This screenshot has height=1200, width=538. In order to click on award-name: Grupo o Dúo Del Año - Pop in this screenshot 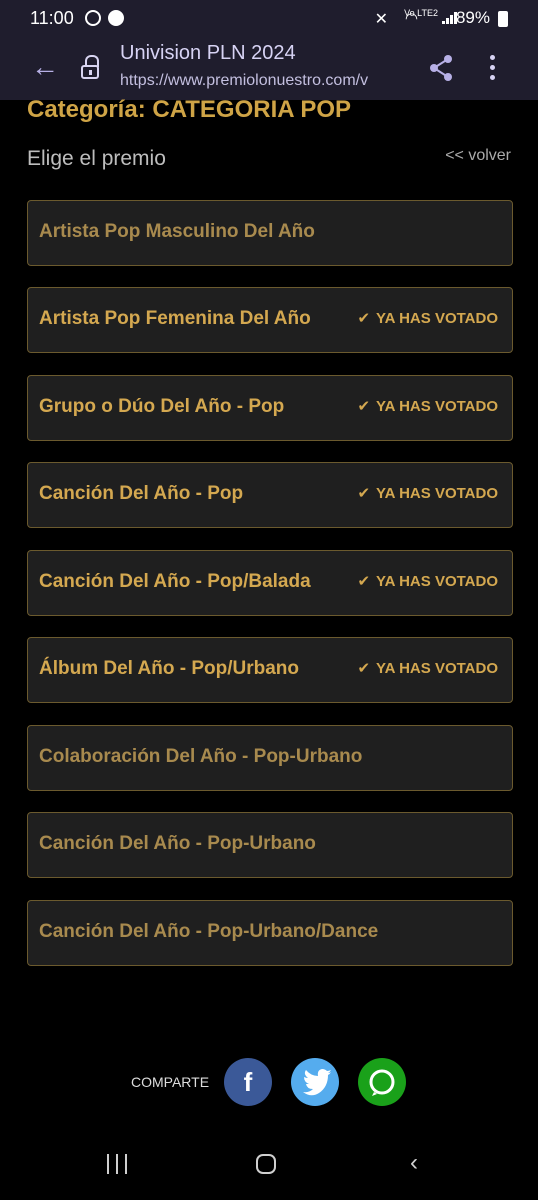, I will do `click(162, 406)`.